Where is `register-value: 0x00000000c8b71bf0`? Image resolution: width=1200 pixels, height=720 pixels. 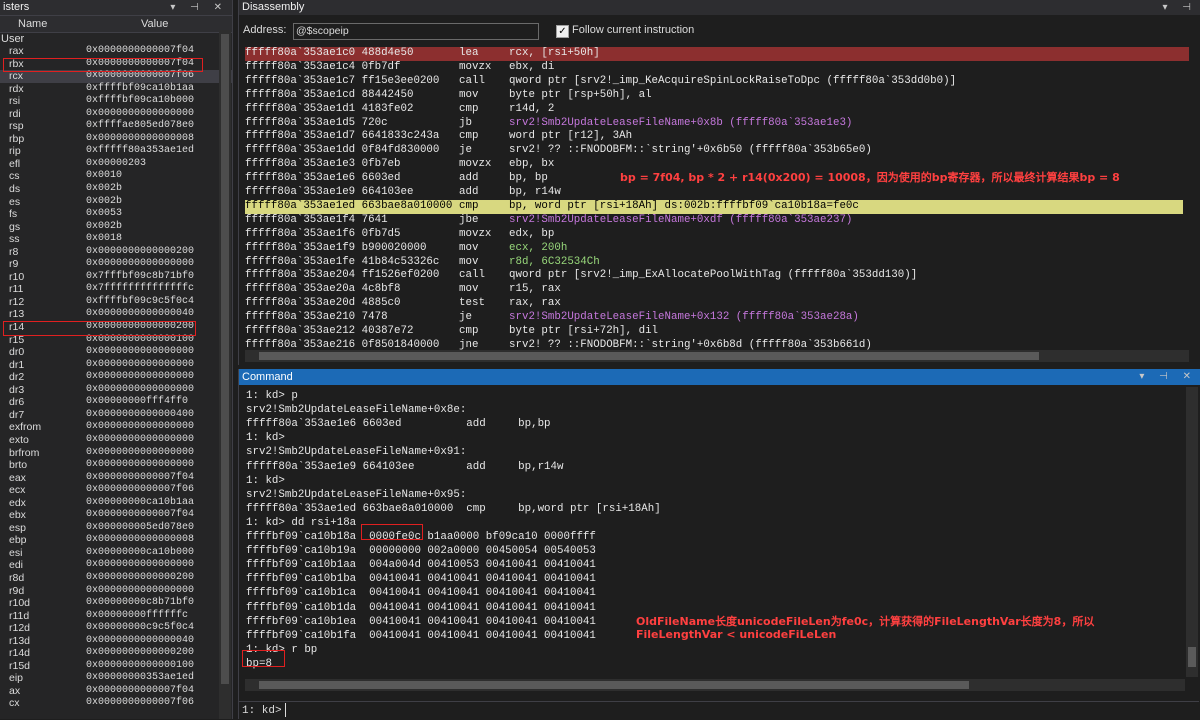 register-value: 0x00000000c8b71bf0 is located at coordinates (140, 603).